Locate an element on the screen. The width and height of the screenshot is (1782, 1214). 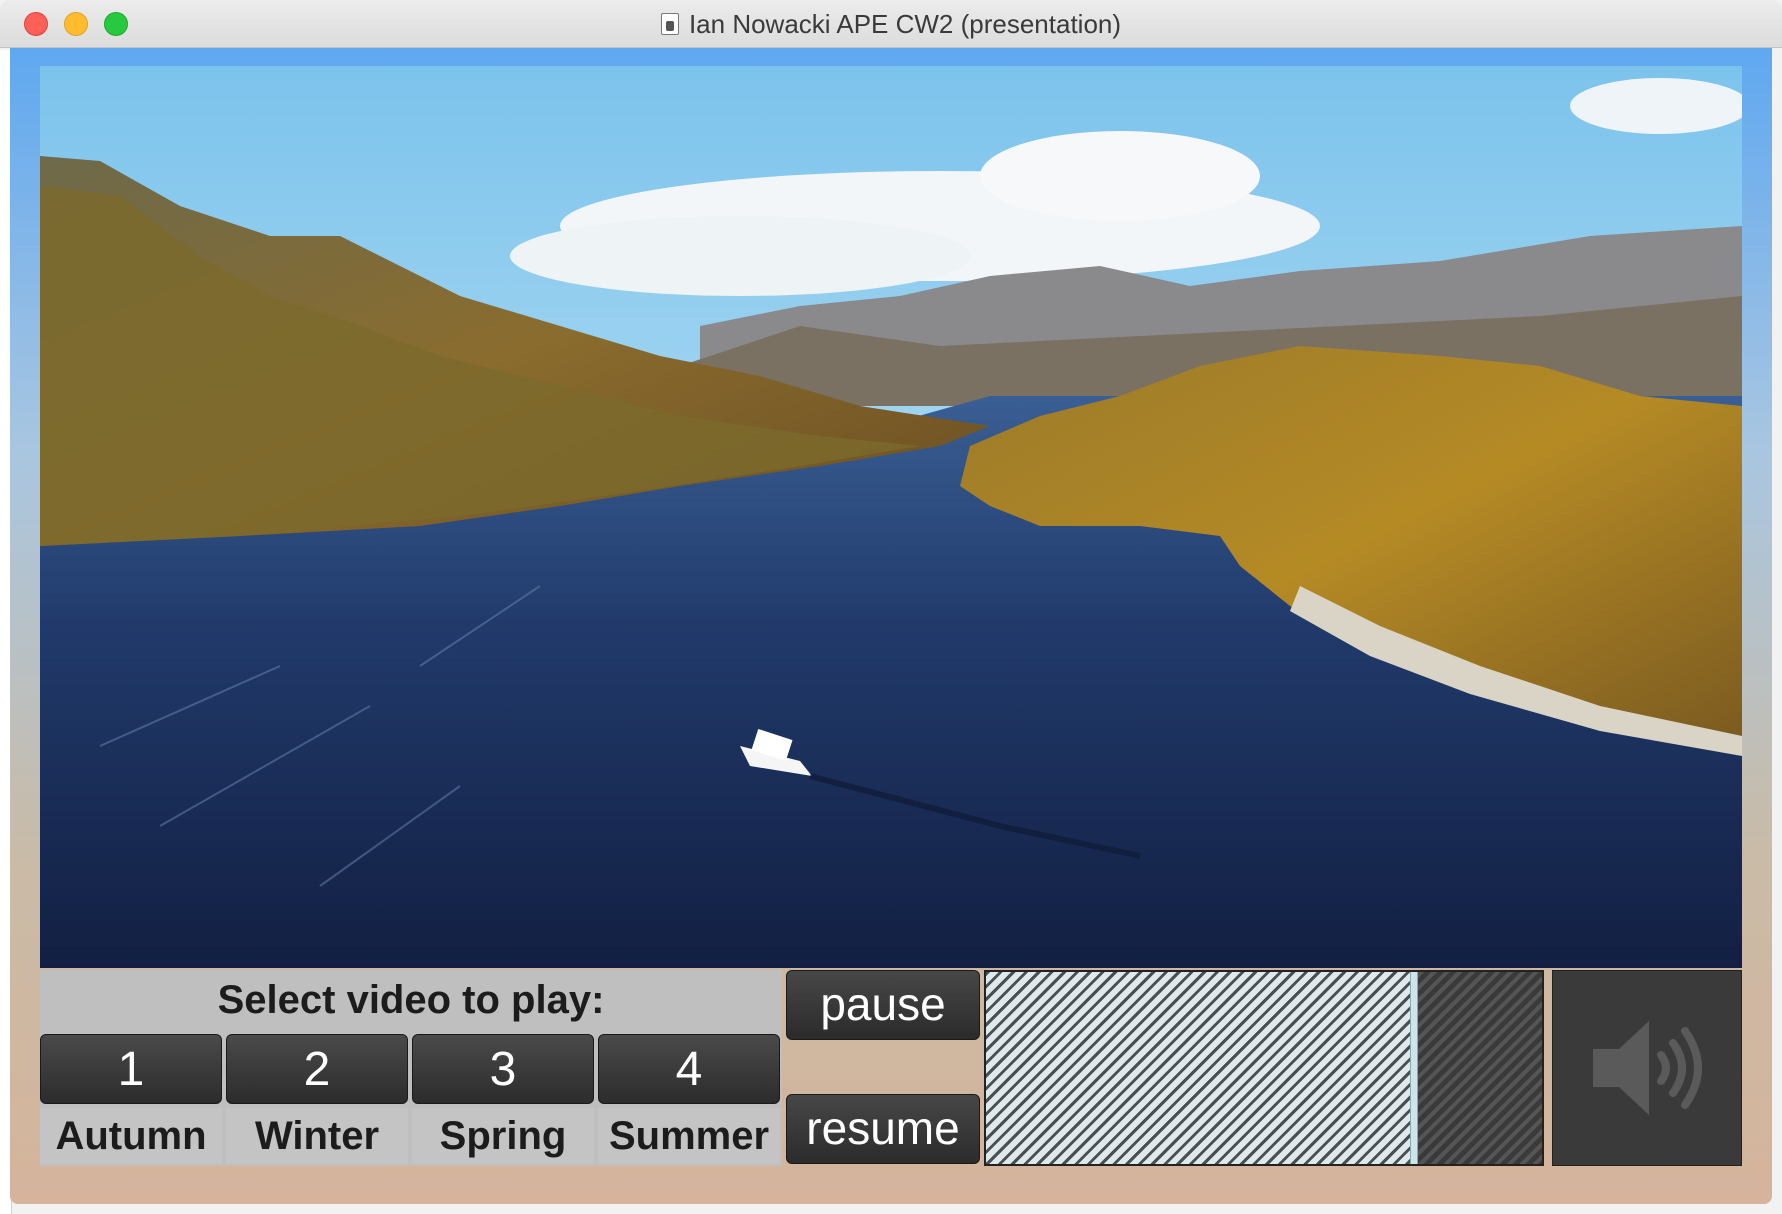
video-1-button: 1 is located at coordinates (131, 1069).